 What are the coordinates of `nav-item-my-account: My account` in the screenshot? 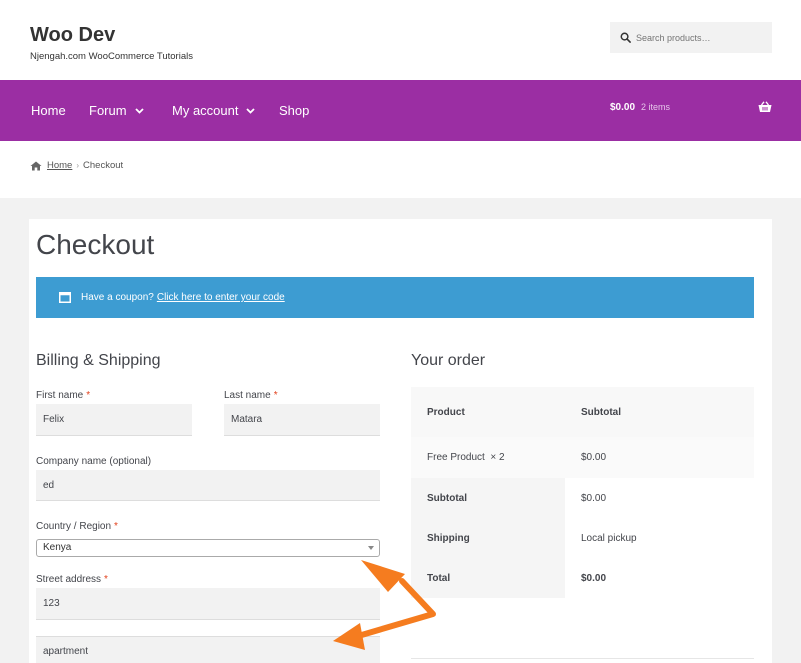 It's located at (214, 110).